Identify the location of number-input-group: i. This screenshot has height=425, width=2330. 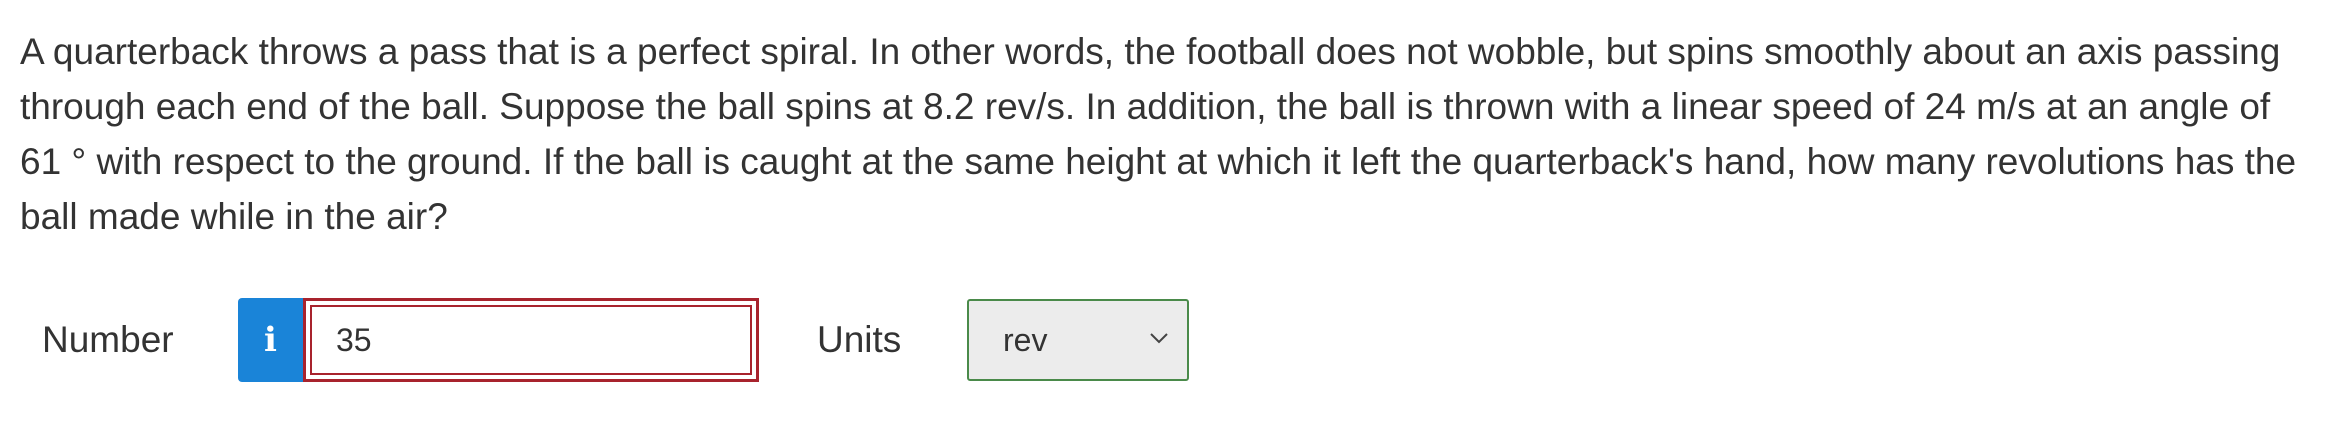
(498, 340).